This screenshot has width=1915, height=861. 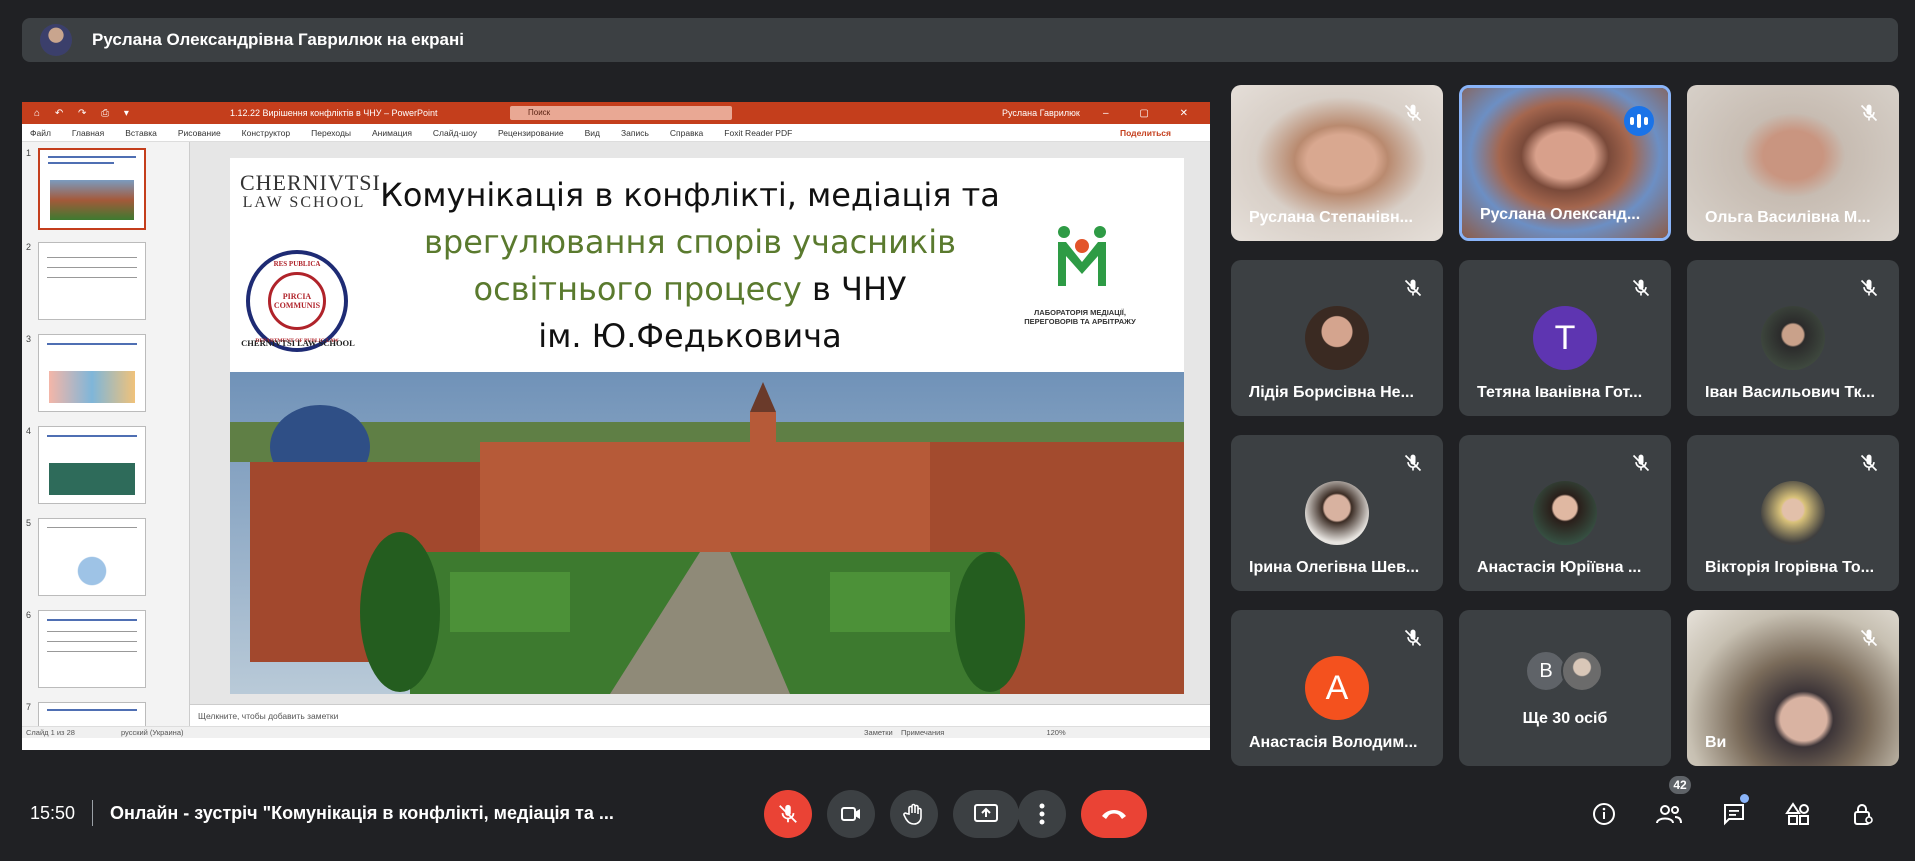 What do you see at coordinates (266, 133) in the screenshot?
I see `ribbon-tab: Конструктор` at bounding box center [266, 133].